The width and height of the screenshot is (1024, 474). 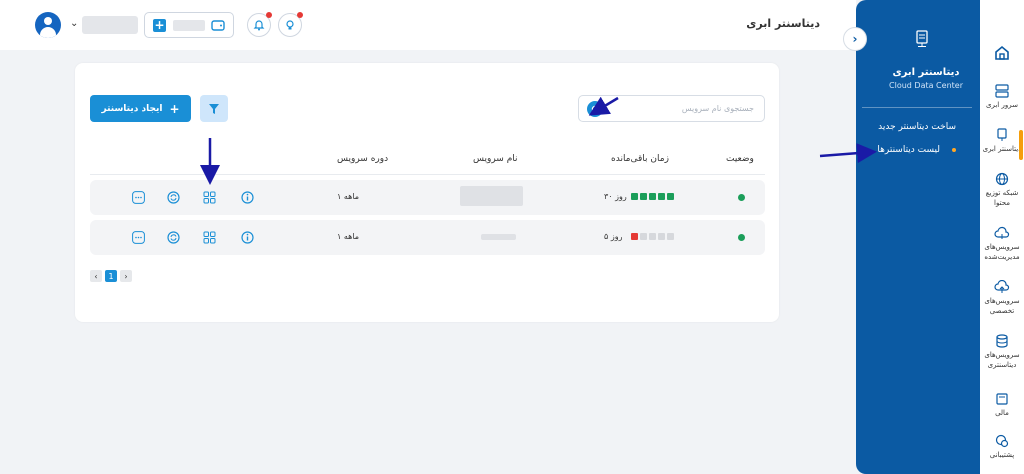 What do you see at coordinates (603, 106) in the screenshot?
I see `annotation-arrow-search` at bounding box center [603, 106].